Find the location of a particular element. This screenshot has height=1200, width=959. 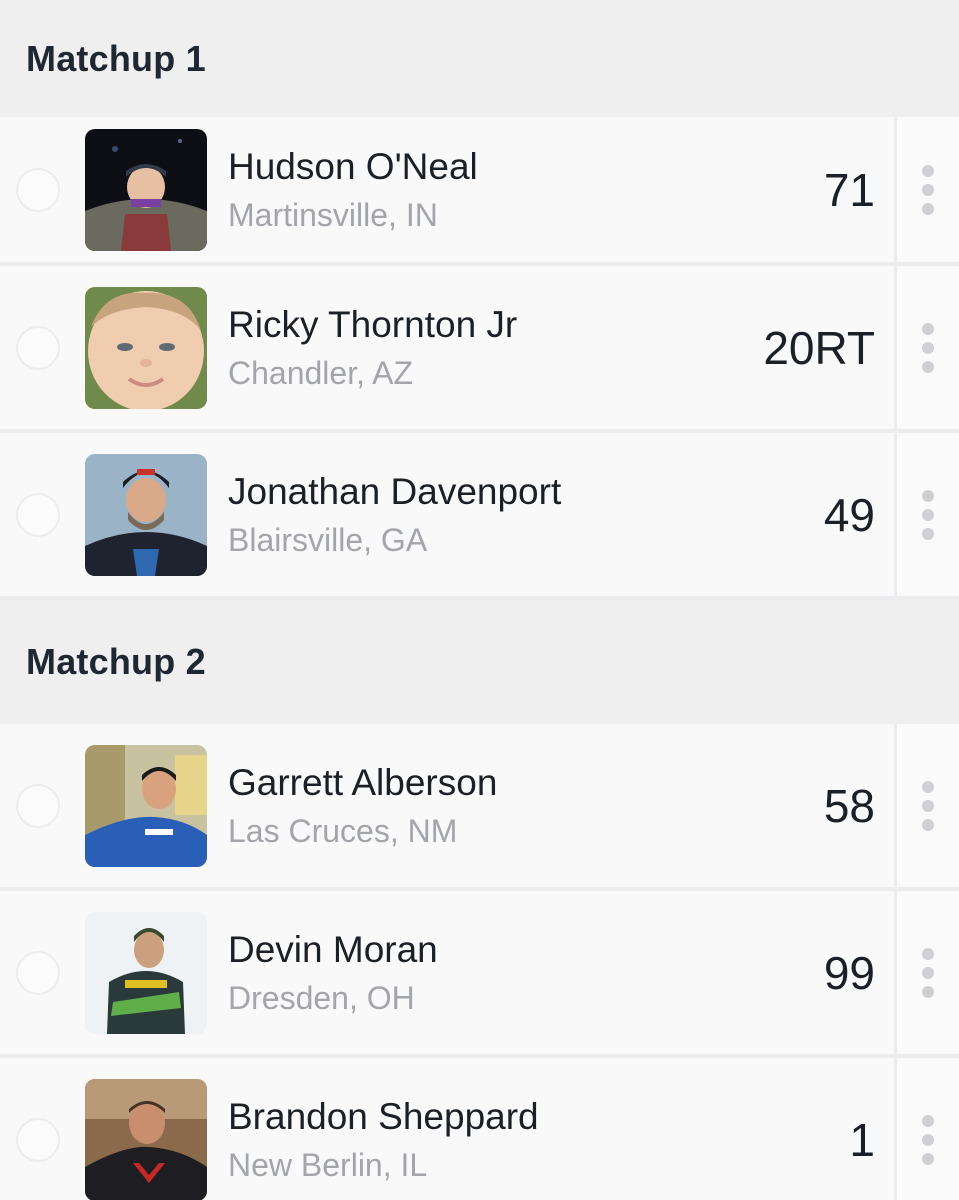

matchup-header: Matchup 1 is located at coordinates (479, 58).